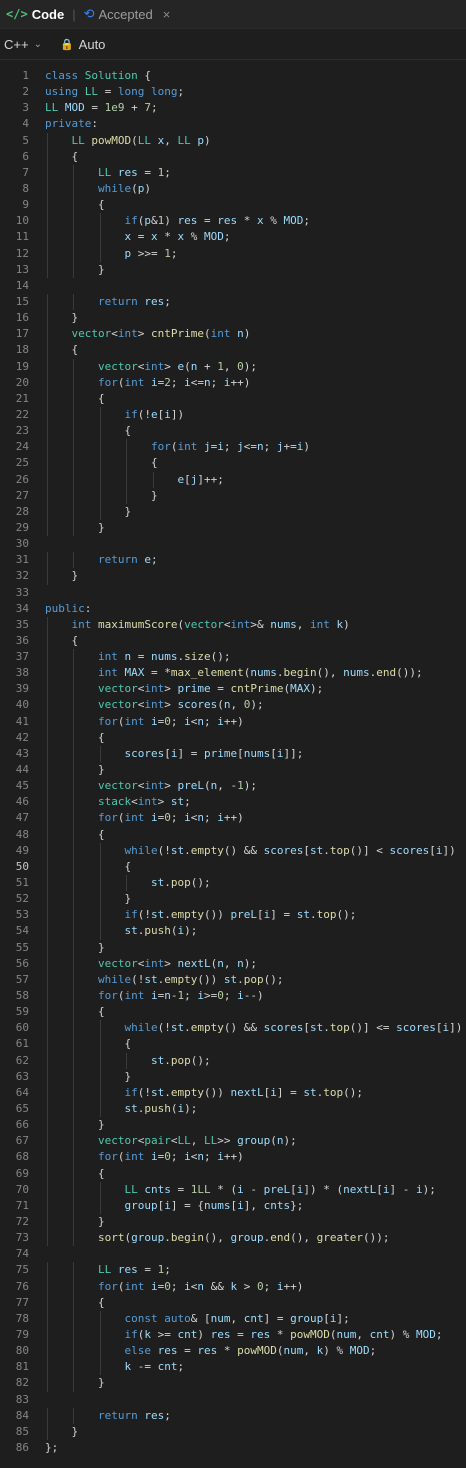 The image size is (466, 1468). Describe the element at coordinates (233, 156) in the screenshot. I see `code-line: 6 {` at that location.